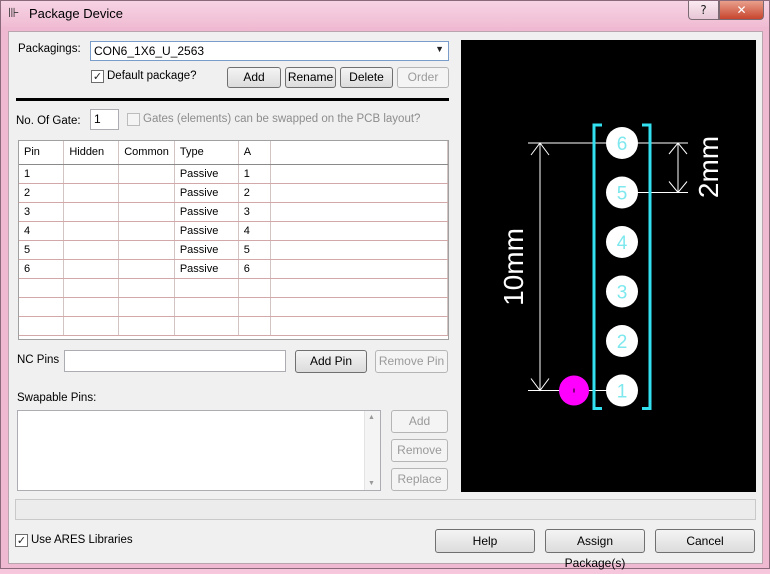 This screenshot has height=574, width=770. What do you see at coordinates (76, 13) in the screenshot?
I see `window-title: Package Device` at bounding box center [76, 13].